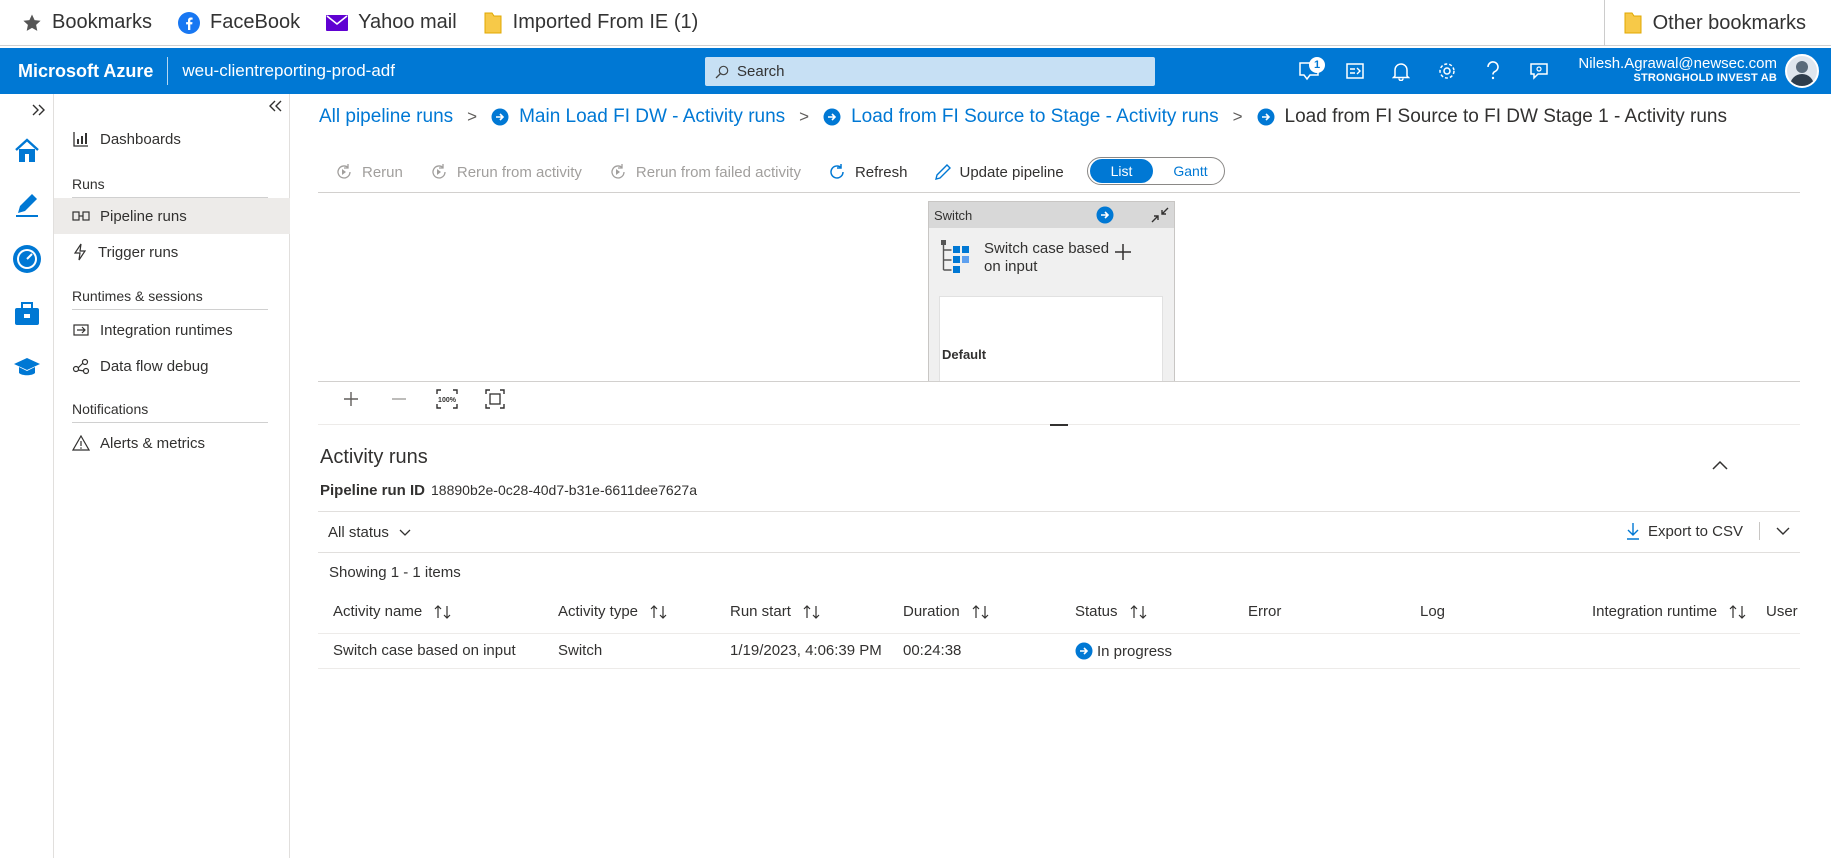 This screenshot has height=858, width=1831. Describe the element at coordinates (27, 314) in the screenshot. I see `manage-toolbox-icon` at that location.